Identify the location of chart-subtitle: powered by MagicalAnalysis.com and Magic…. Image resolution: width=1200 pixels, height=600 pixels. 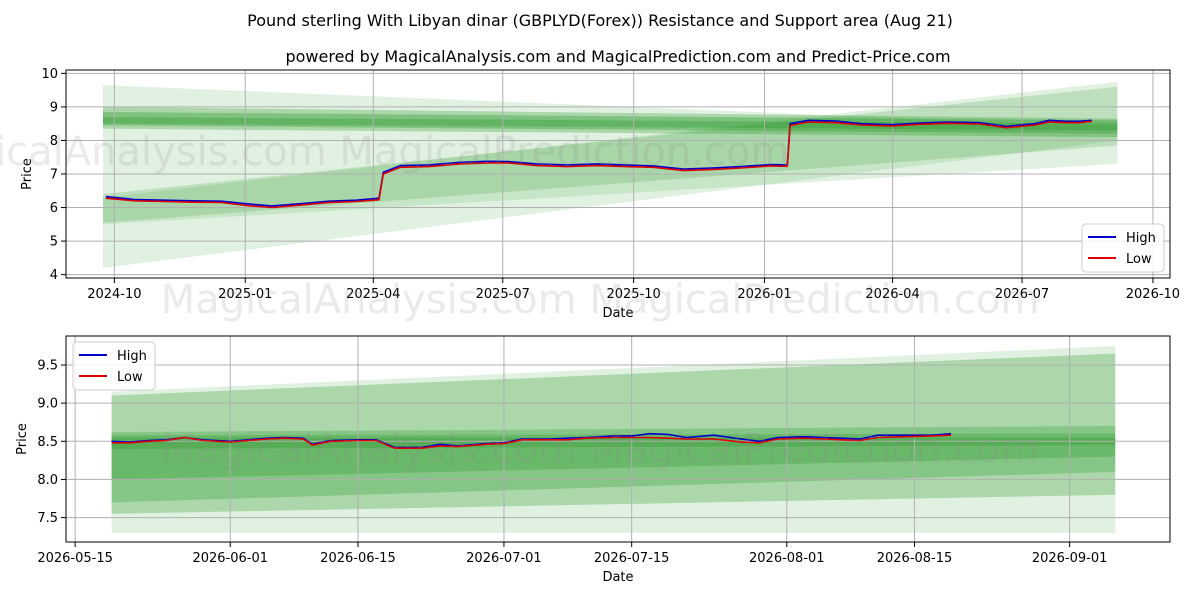
(617, 56).